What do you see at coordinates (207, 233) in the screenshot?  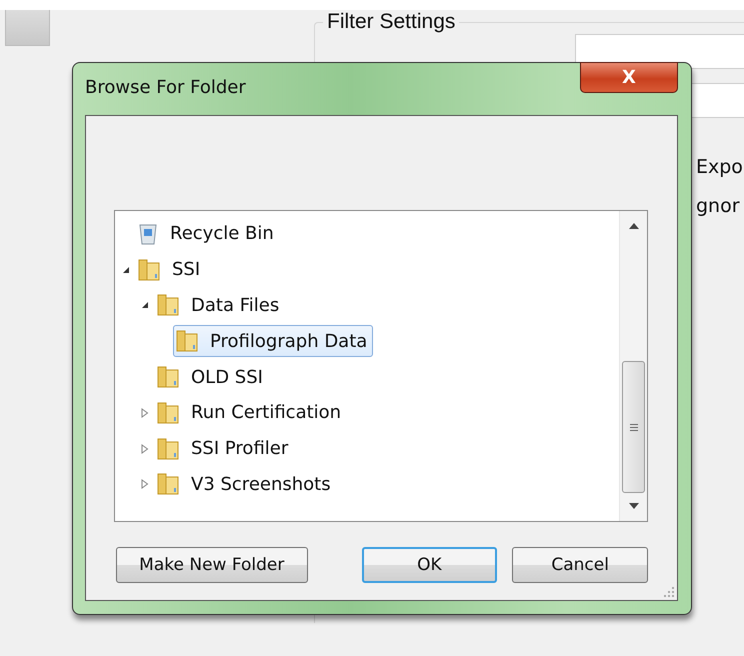 I see `tree-item: Recycle Bin` at bounding box center [207, 233].